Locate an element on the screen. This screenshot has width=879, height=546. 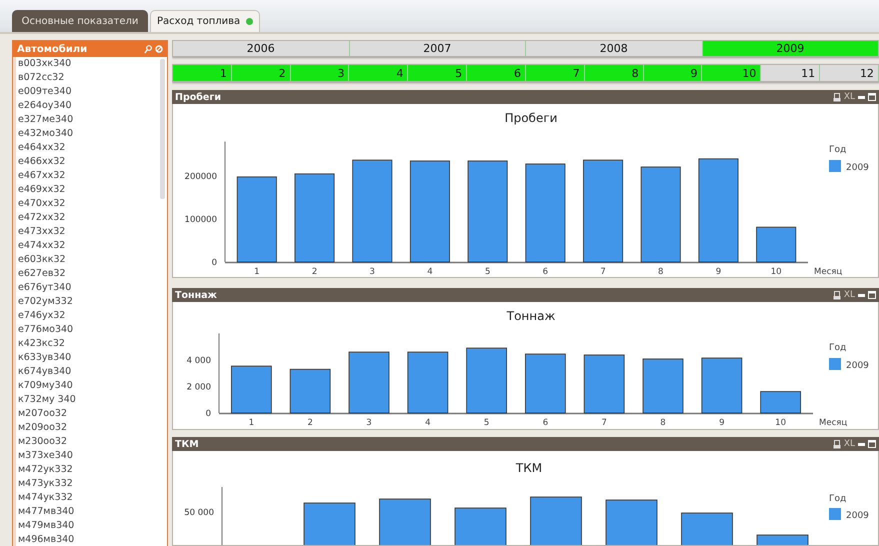
tick-label: 50 000 is located at coordinates (199, 513).